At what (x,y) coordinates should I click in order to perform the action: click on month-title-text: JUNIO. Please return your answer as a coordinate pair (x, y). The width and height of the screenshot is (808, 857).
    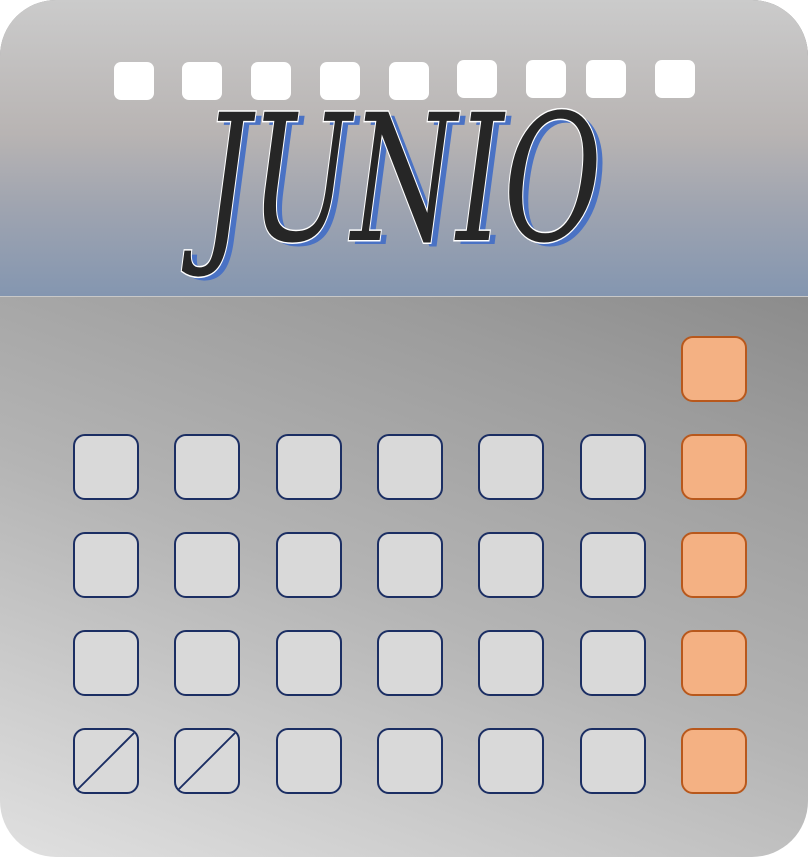
    Looking at the image, I should click on (392, 179).